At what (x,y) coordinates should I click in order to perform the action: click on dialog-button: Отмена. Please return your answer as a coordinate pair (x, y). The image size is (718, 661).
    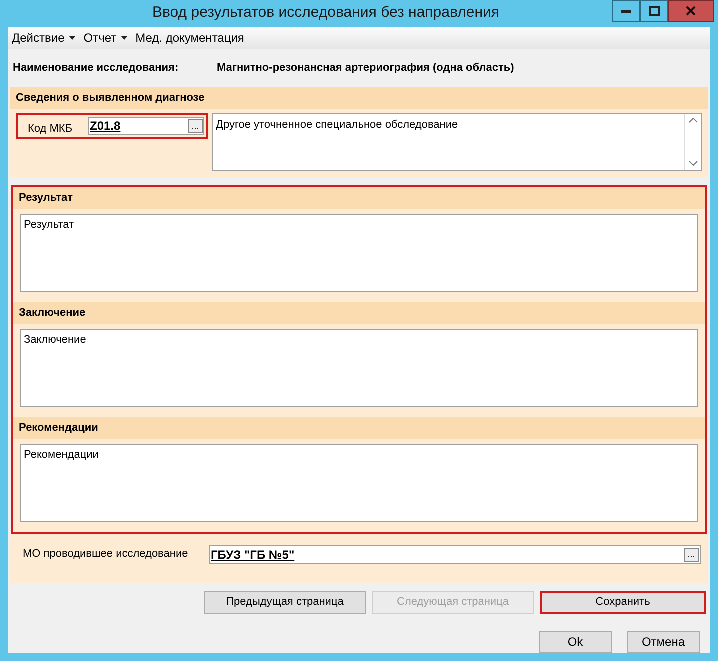
    Looking at the image, I should click on (663, 642).